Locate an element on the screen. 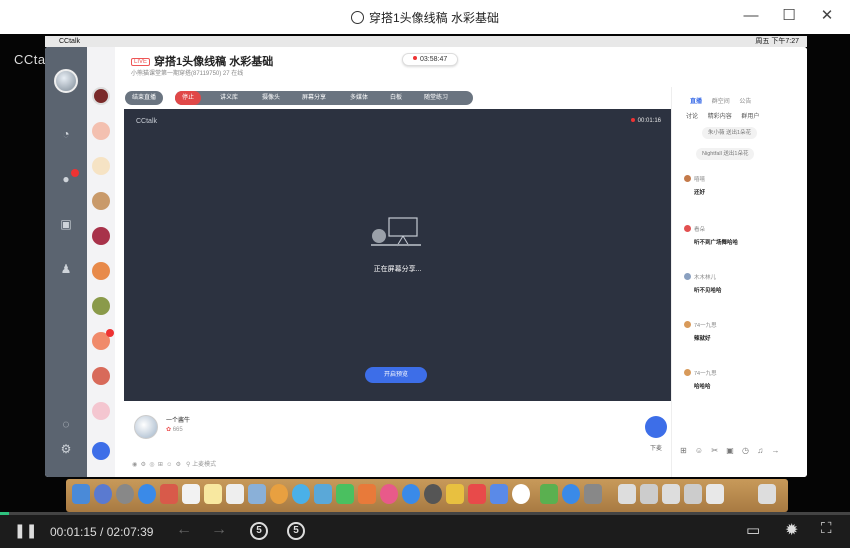  subtab-members: 群用户 is located at coordinates (750, 117).